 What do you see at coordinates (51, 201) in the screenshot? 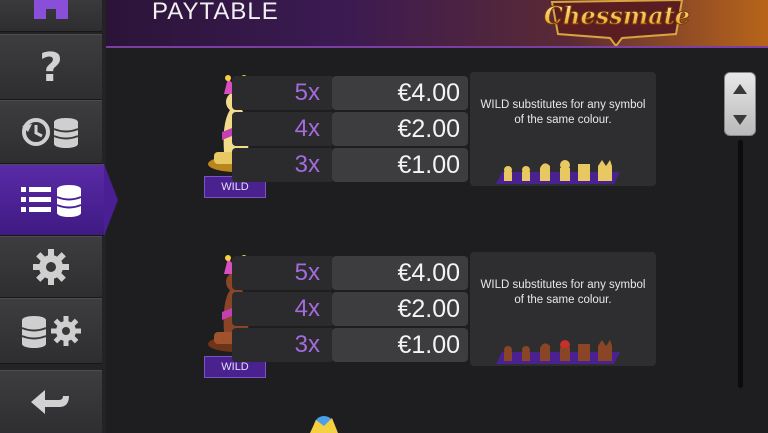
I see `paytable-icon` at bounding box center [51, 201].